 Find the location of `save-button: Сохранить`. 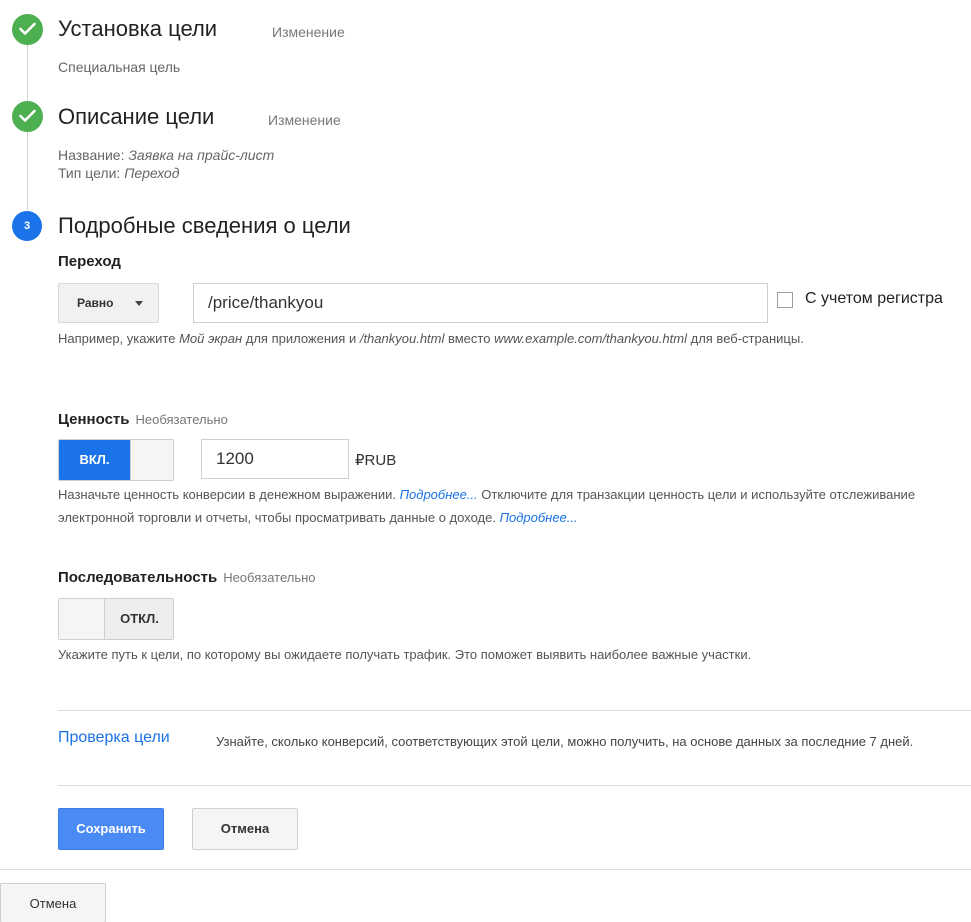

save-button: Сохранить is located at coordinates (111, 829).